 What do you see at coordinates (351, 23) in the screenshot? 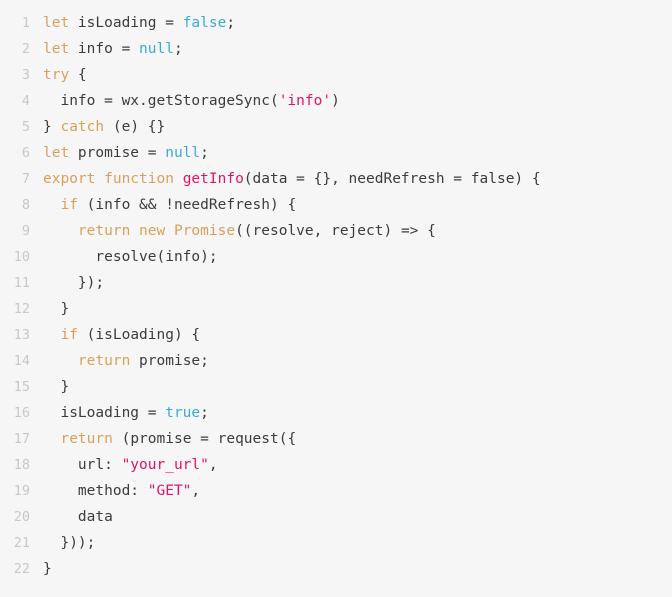
I see `code-line-content: let isLoading = false;` at bounding box center [351, 23].